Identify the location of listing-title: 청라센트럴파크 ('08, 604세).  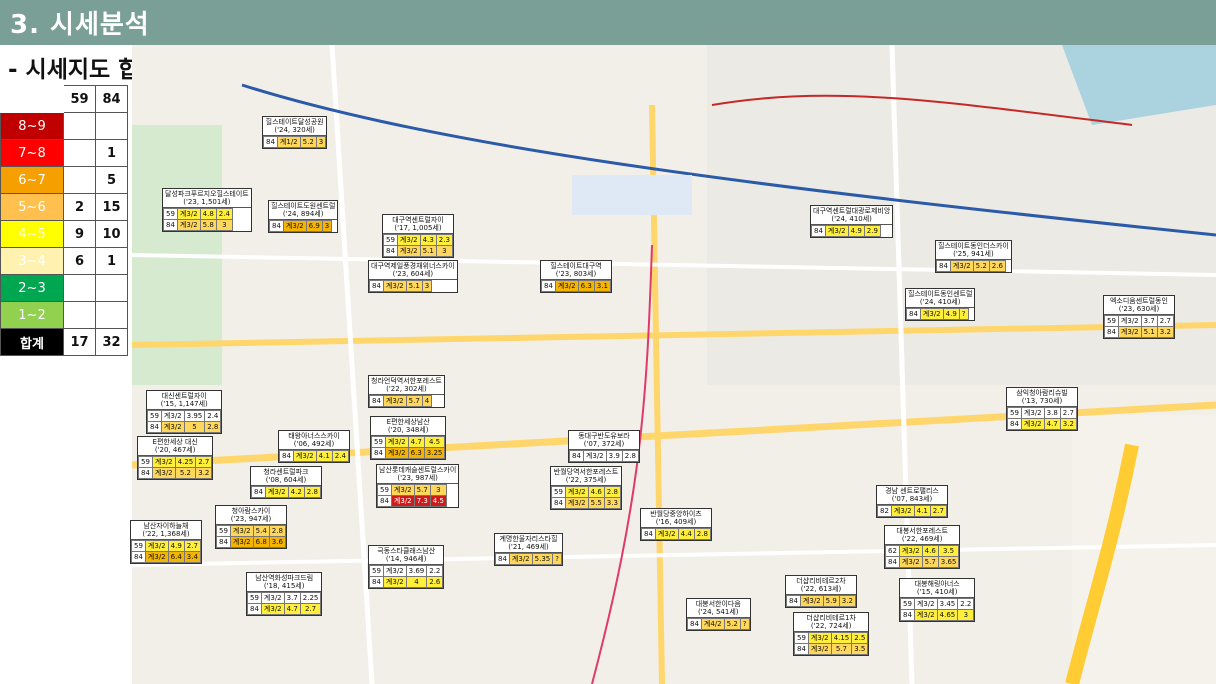
(286, 476).